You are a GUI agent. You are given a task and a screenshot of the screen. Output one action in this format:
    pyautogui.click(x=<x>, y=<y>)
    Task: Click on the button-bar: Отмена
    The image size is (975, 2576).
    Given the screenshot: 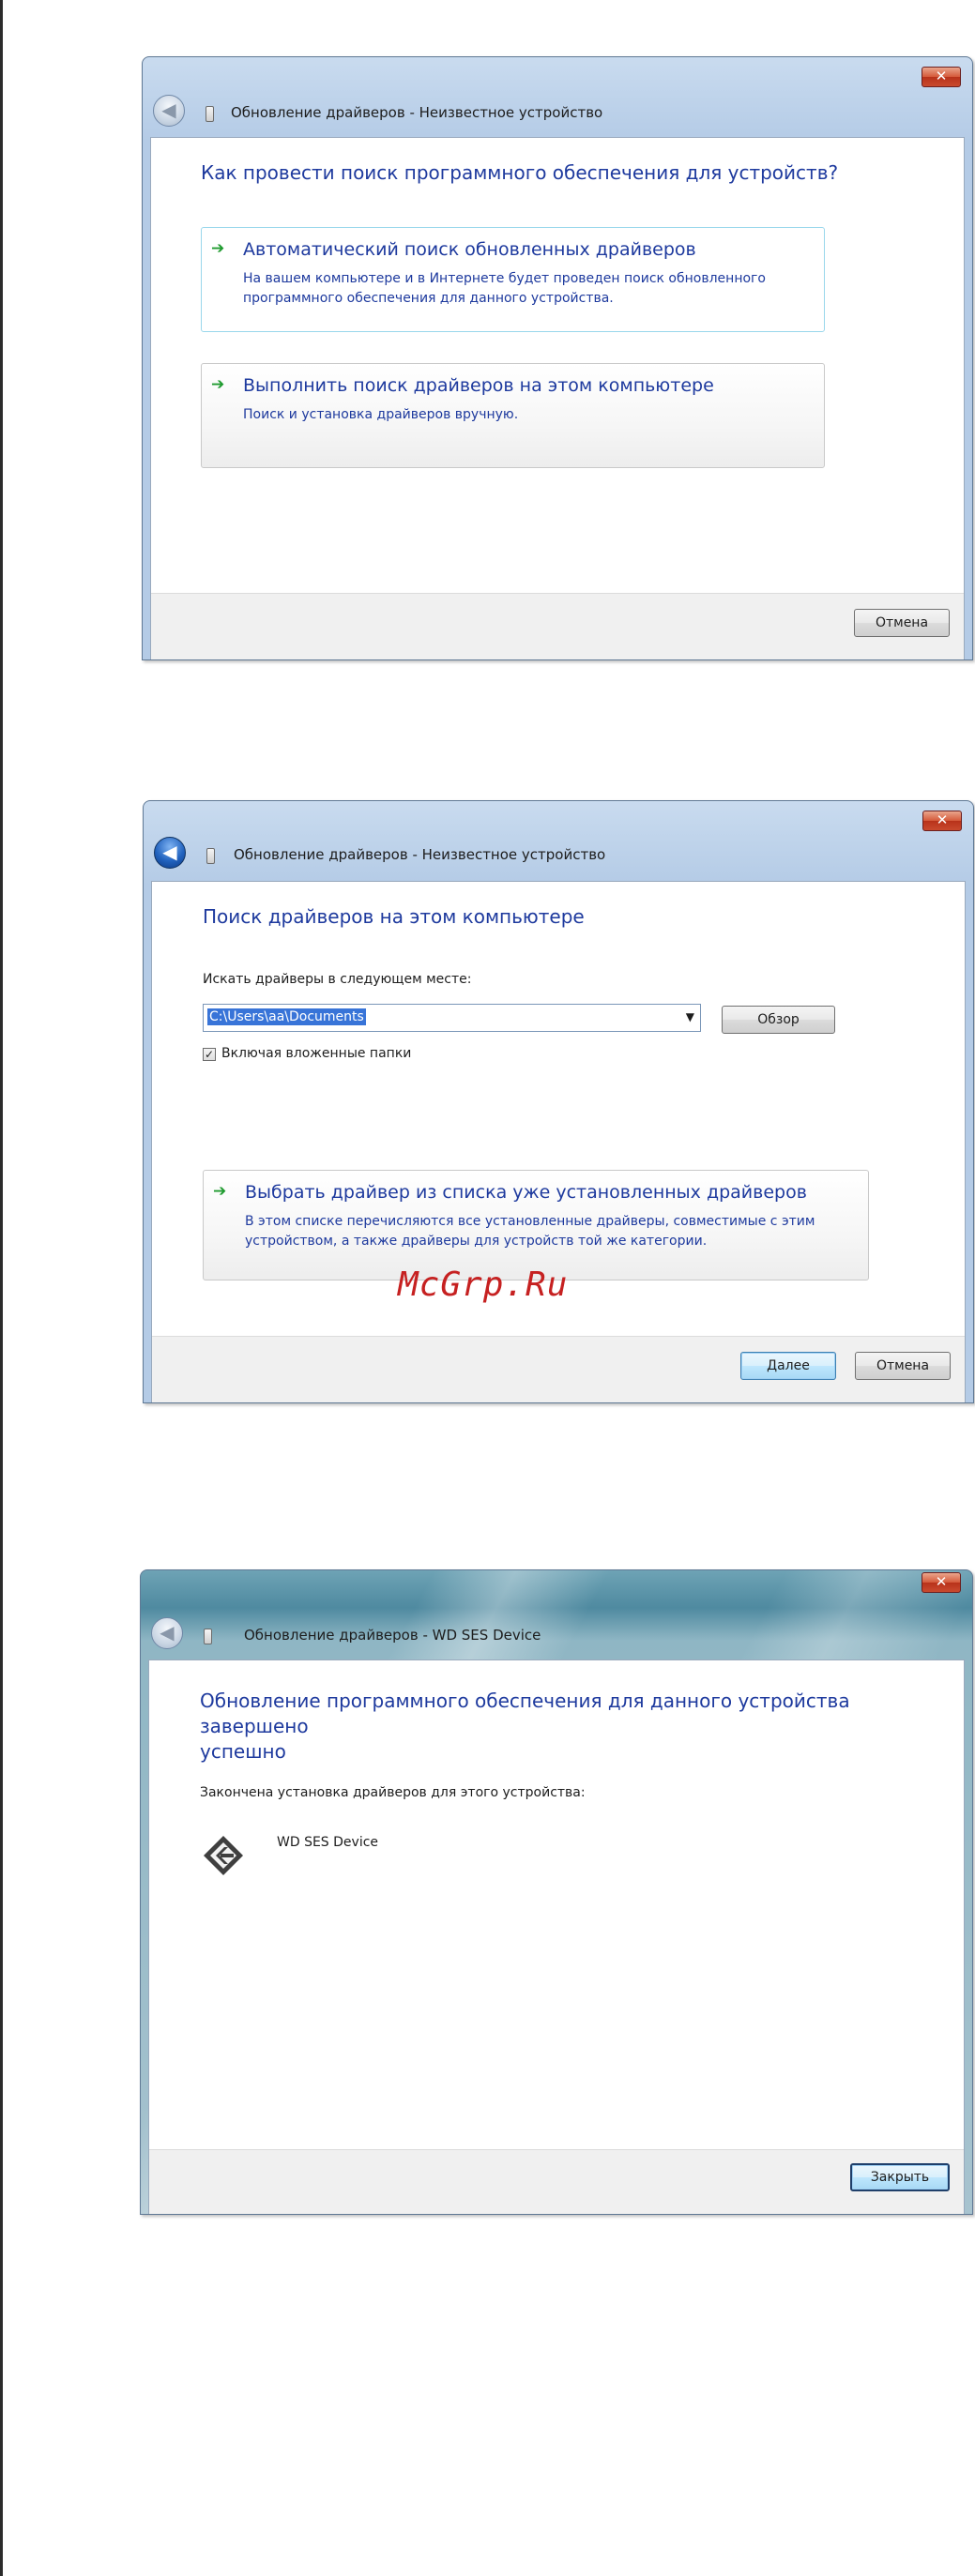 What is the action you would take?
    pyautogui.click(x=557, y=626)
    